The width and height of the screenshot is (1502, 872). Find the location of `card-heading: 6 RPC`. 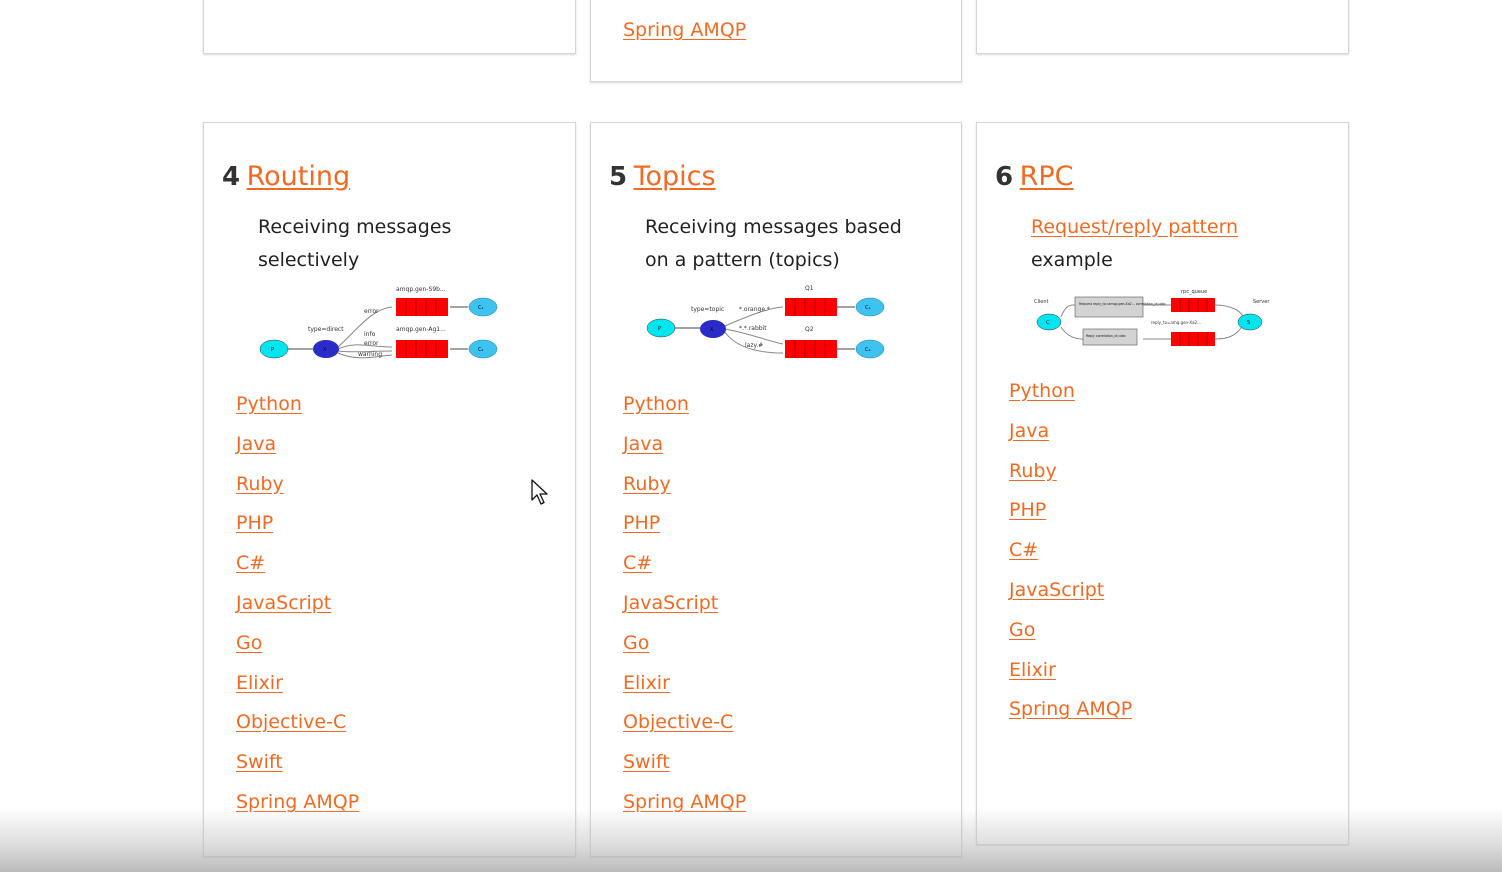

card-heading: 6 RPC is located at coordinates (1034, 176).